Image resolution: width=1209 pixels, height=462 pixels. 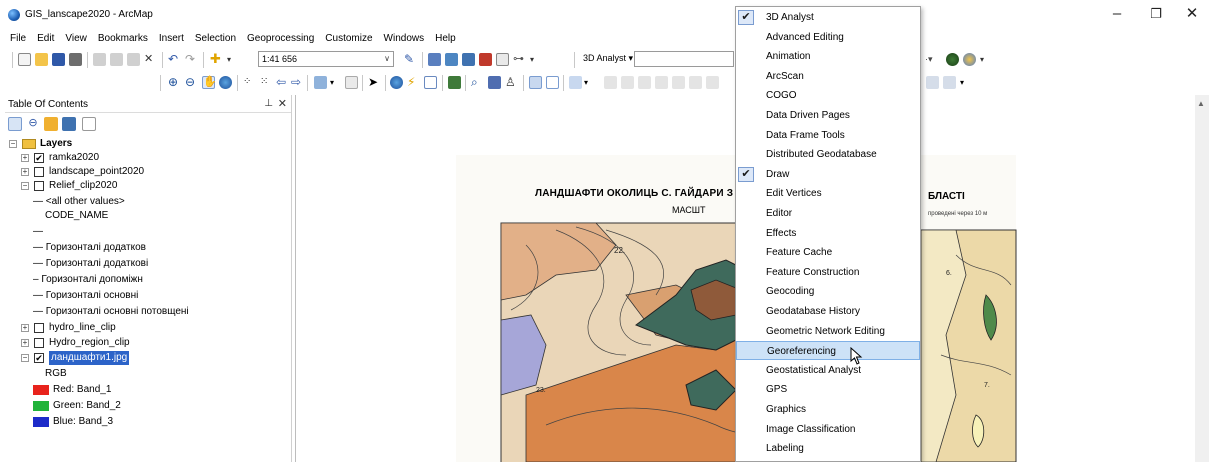 What do you see at coordinates (15, 124) in the screenshot?
I see `list-by-drawing-order-icon` at bounding box center [15, 124].